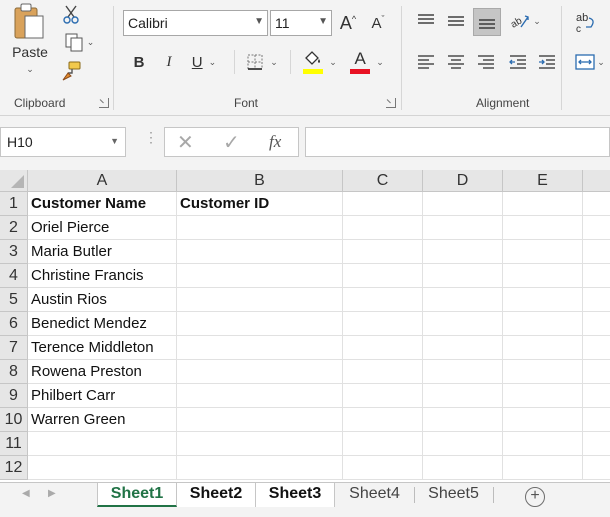 This screenshot has width=610, height=517. I want to click on tab-scroll-left-icon: ◀, so click(26, 493).